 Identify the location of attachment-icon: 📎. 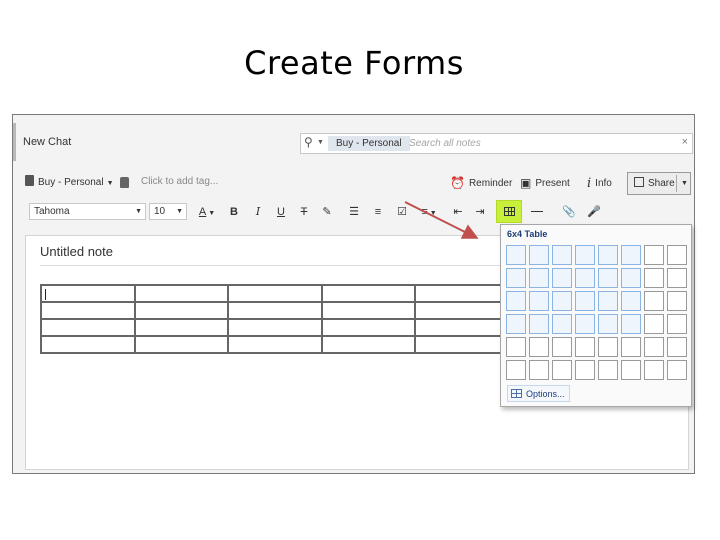
(569, 212).